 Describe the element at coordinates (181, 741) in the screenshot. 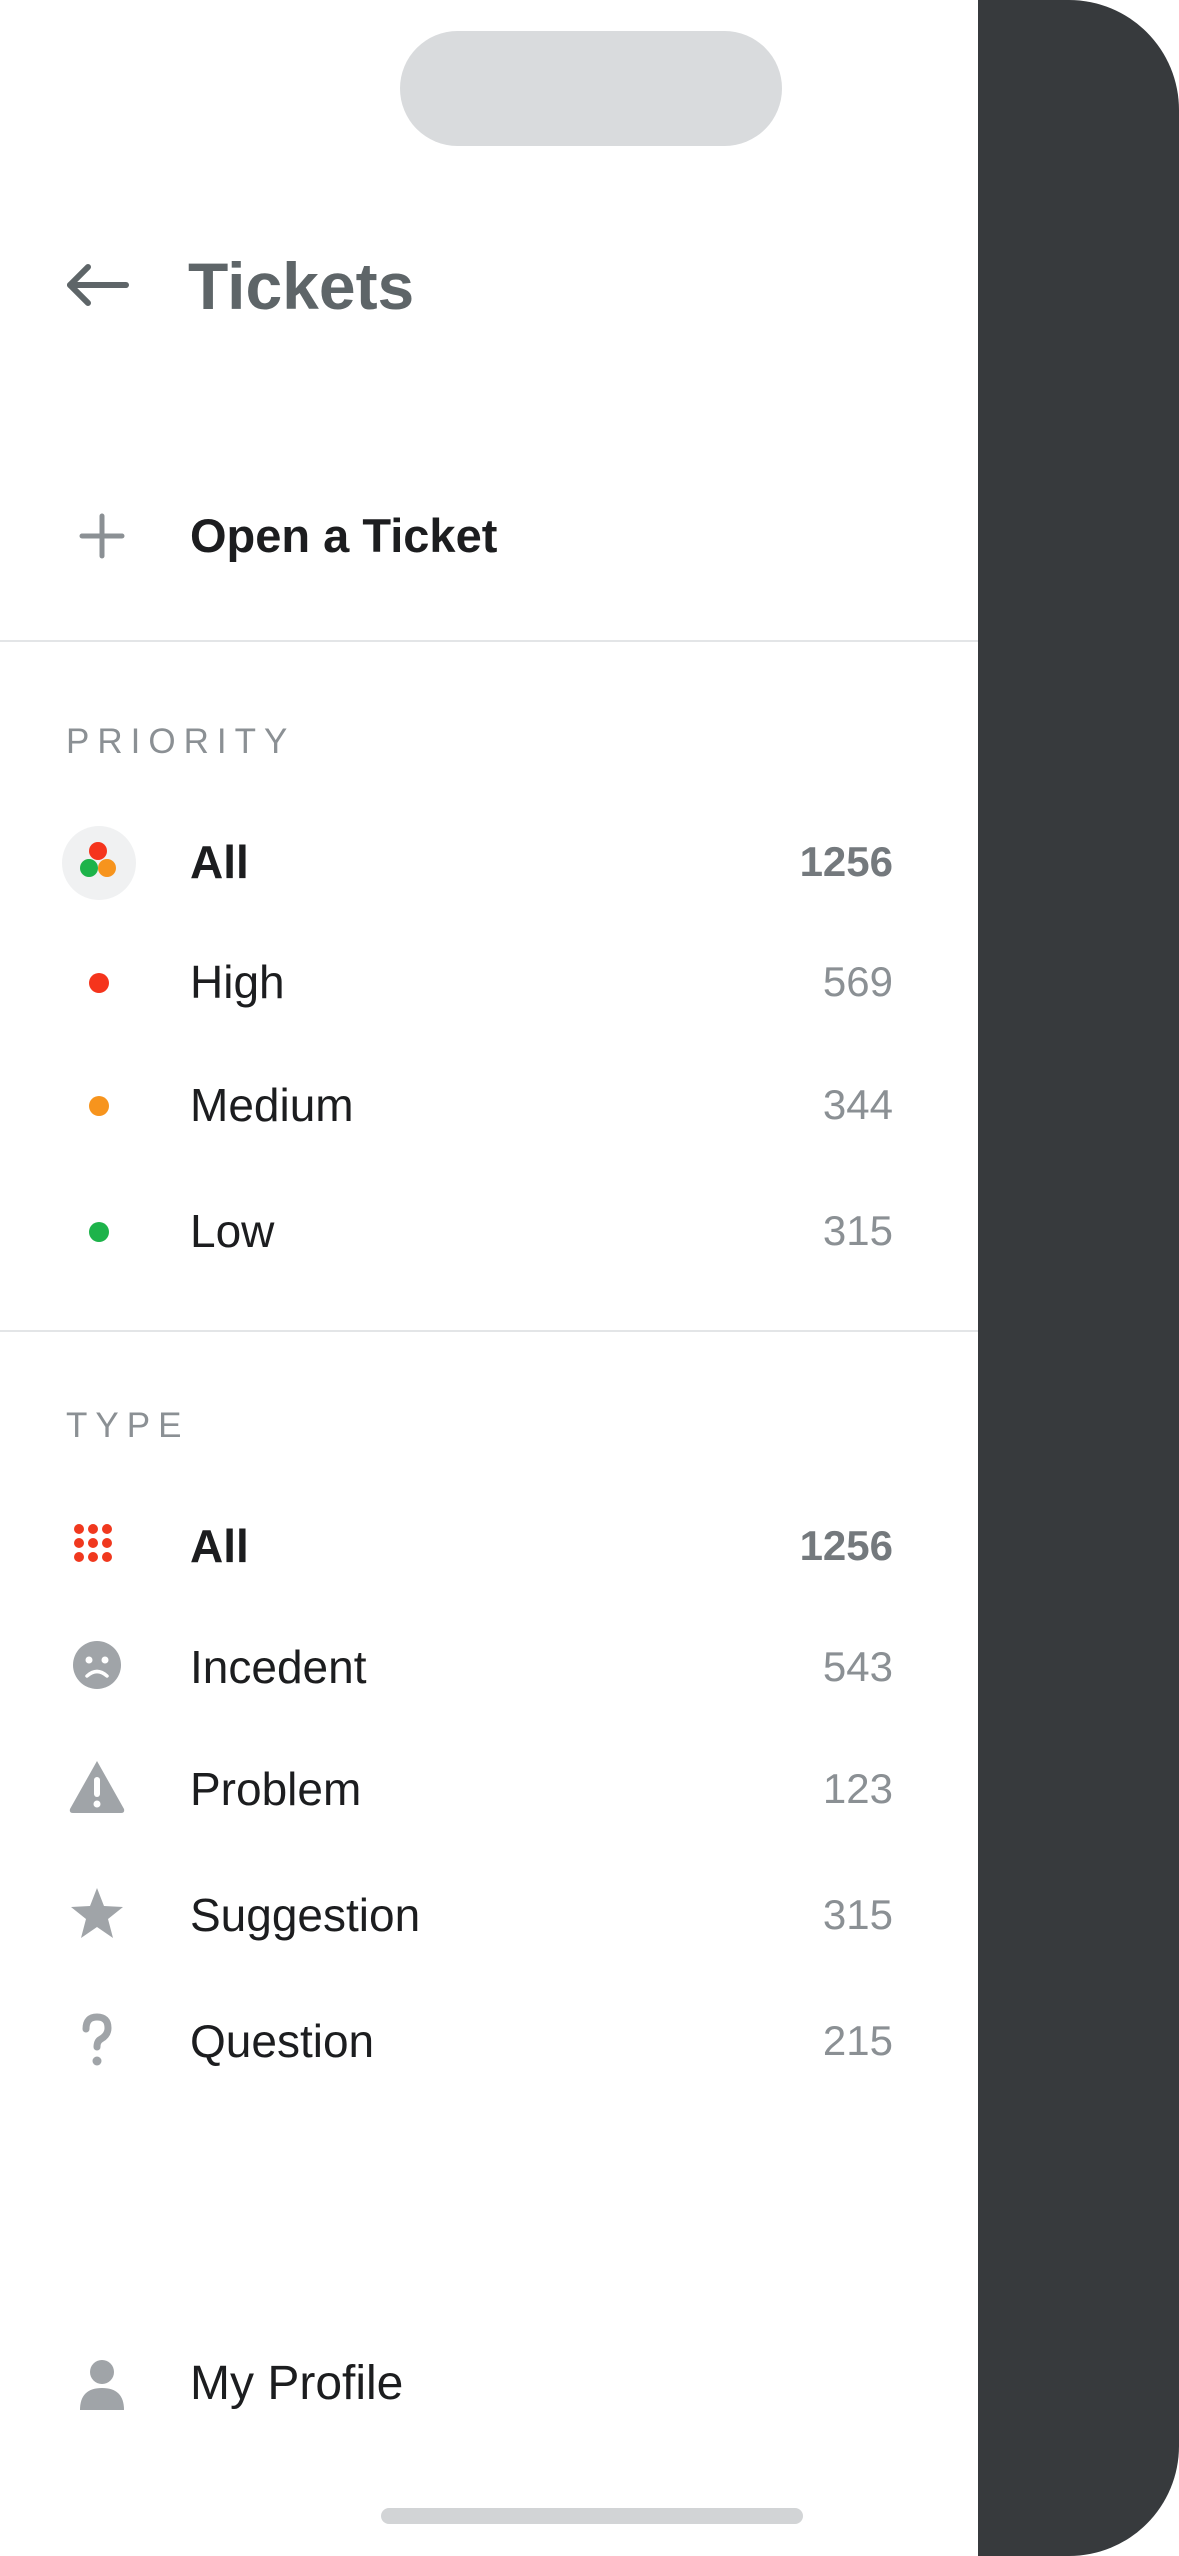

I see `priority-heading: PRIORITY` at that location.